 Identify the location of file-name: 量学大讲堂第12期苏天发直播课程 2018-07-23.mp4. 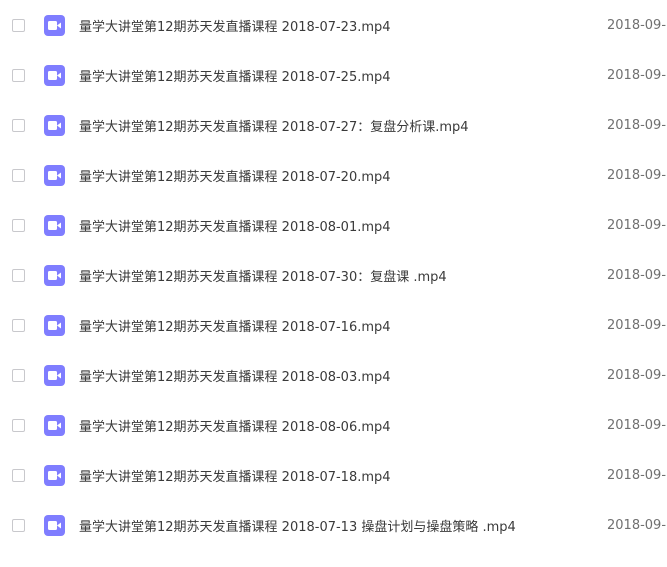
(235, 25).